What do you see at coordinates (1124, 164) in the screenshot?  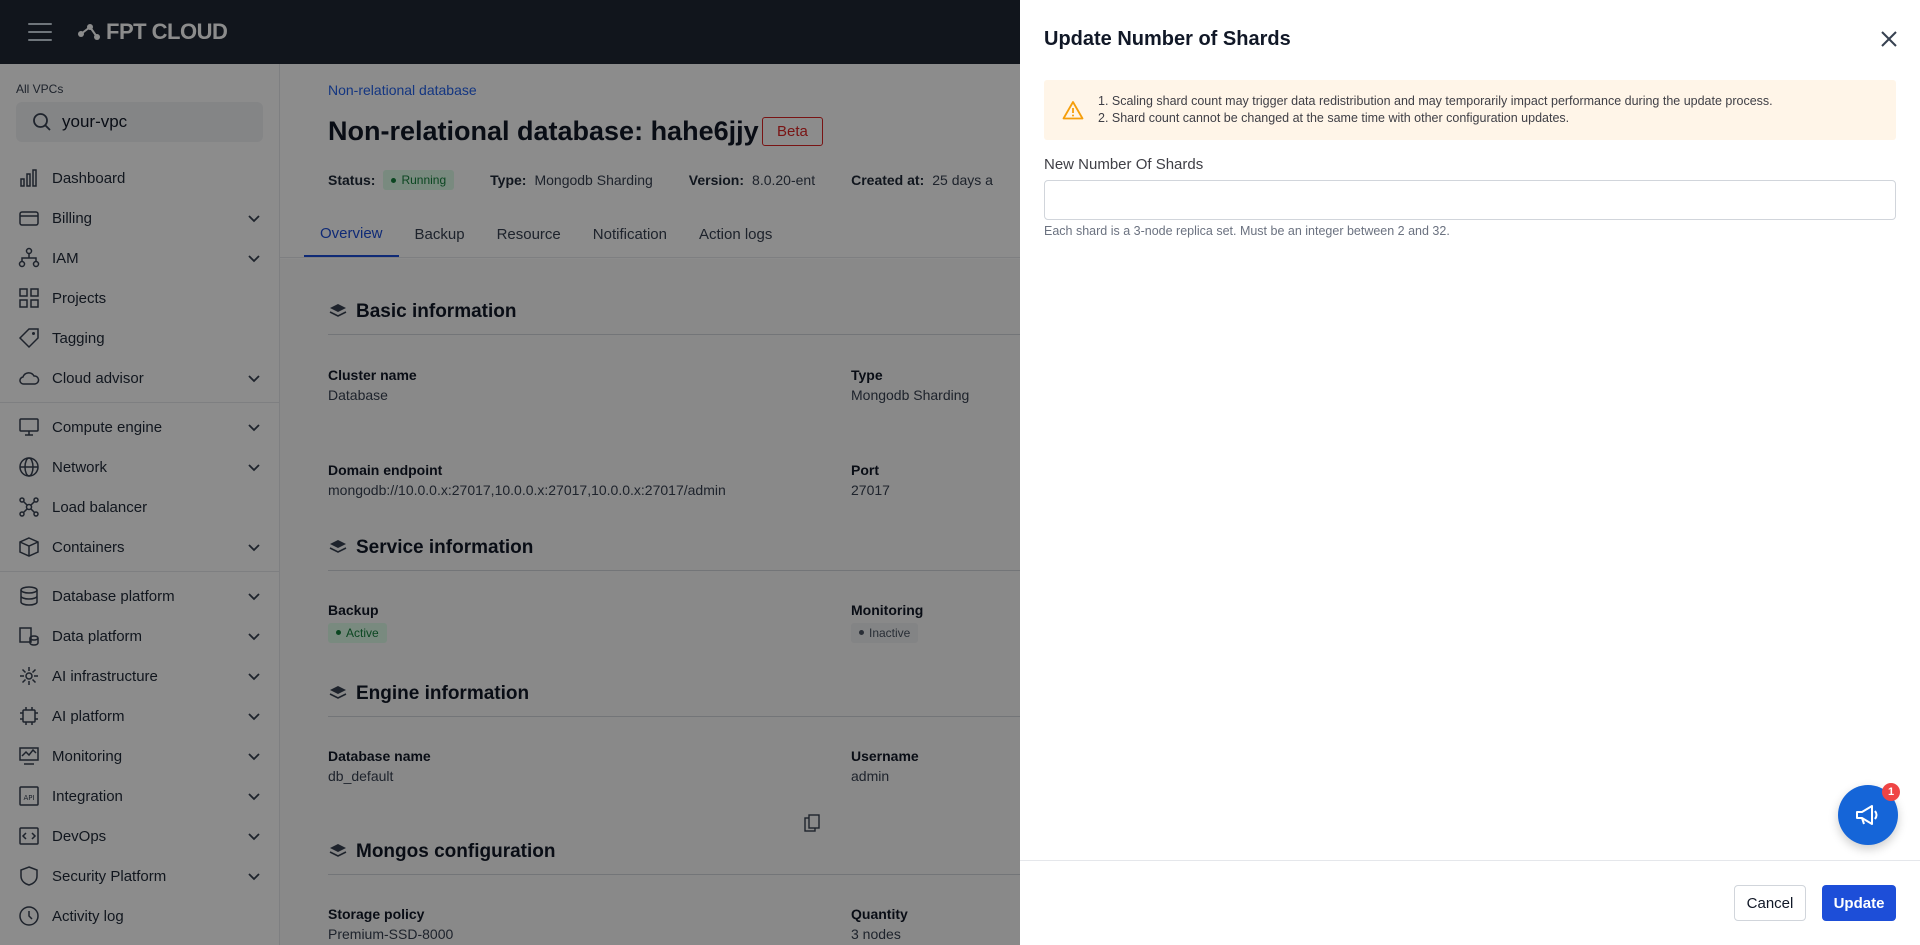 I see `shards-field-label: New Number Of Shards` at bounding box center [1124, 164].